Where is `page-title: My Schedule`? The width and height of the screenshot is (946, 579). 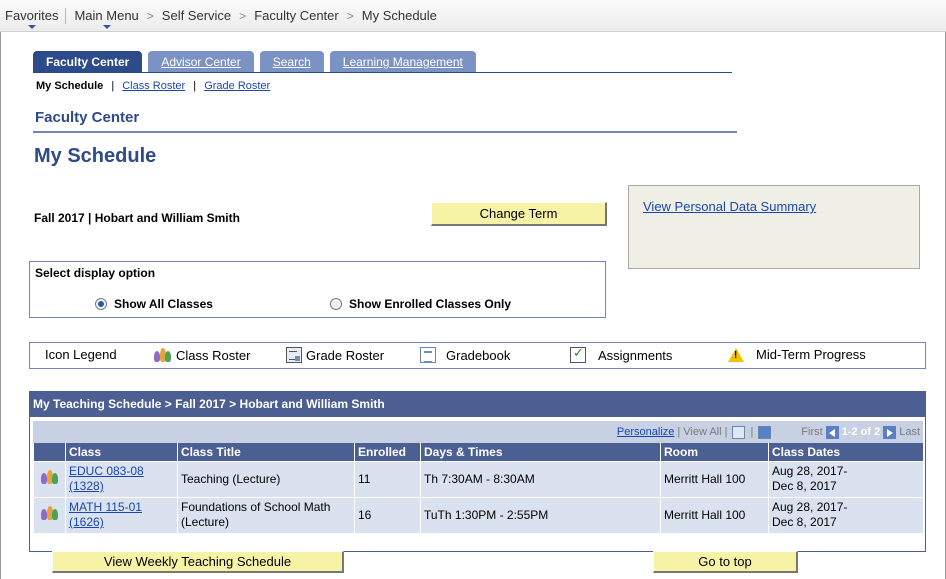 page-title: My Schedule is located at coordinates (95, 156).